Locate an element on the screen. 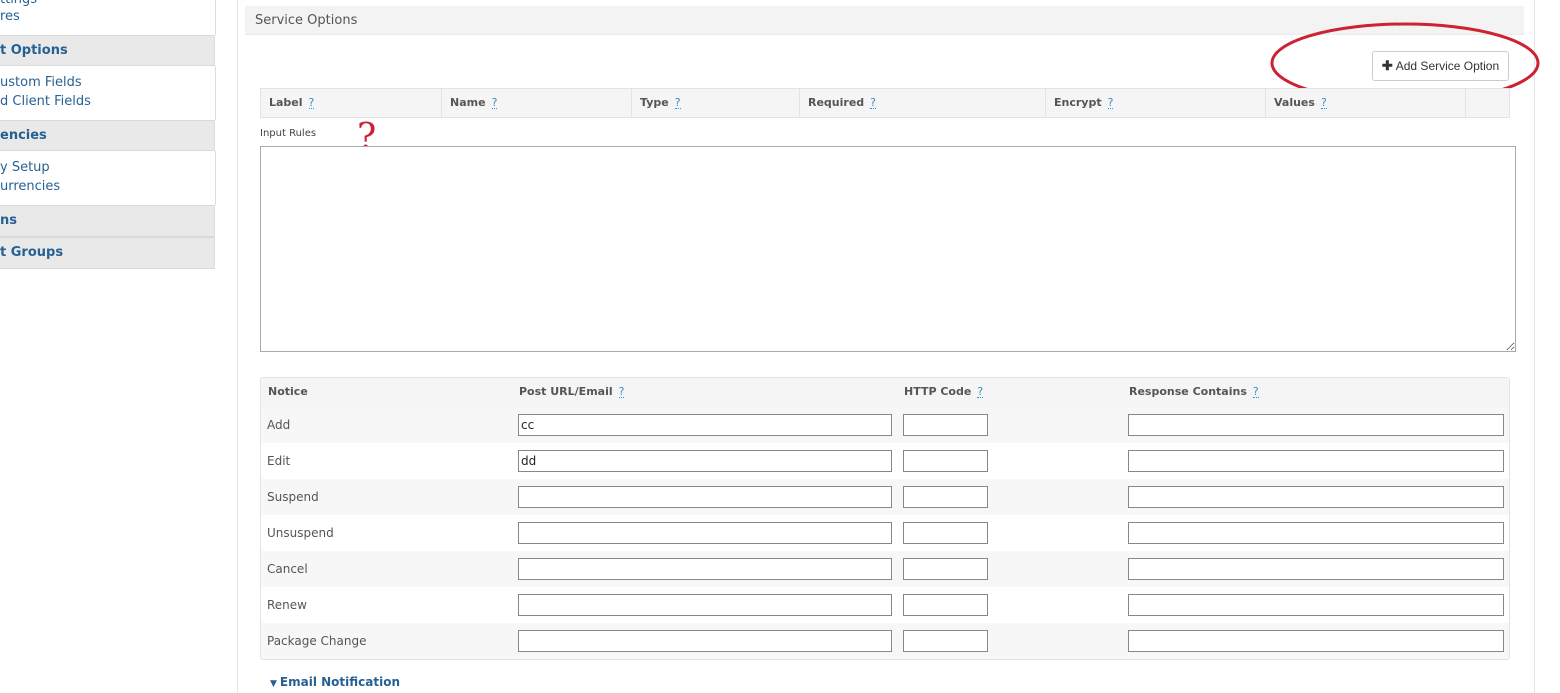  table-row: Suspend is located at coordinates (885, 497).